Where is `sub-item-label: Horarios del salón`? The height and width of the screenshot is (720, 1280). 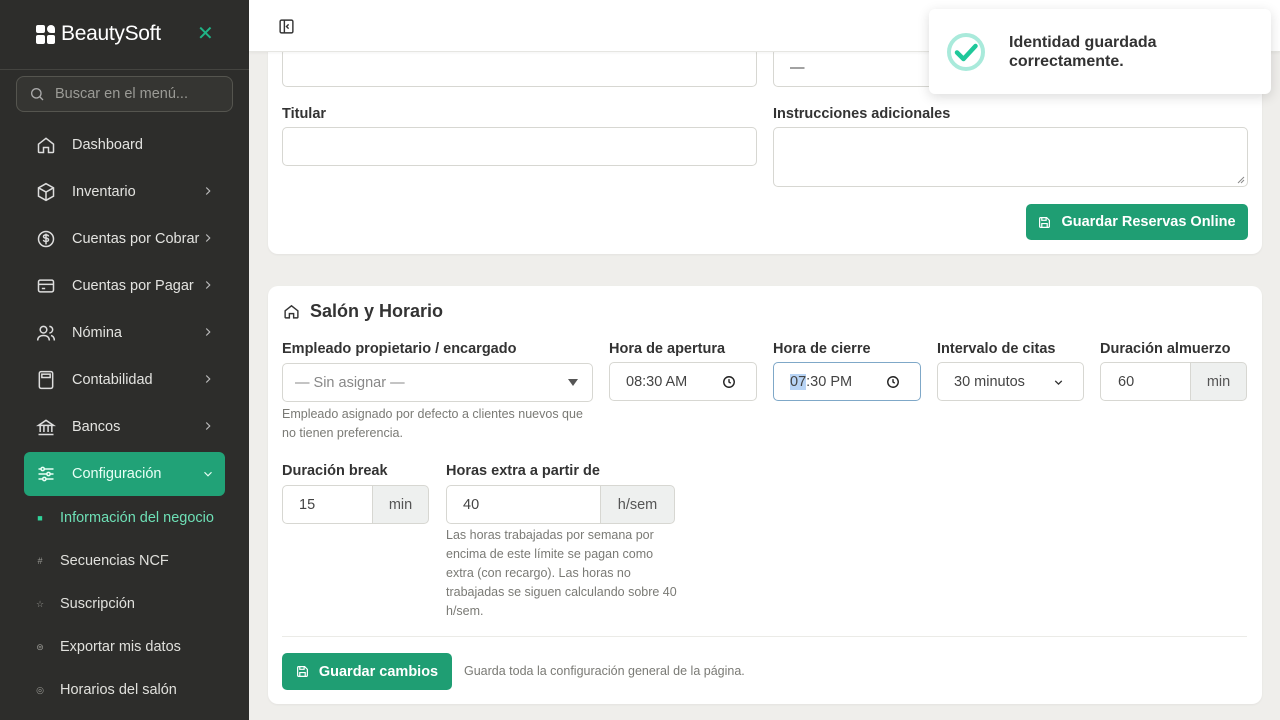 sub-item-label: Horarios del salón is located at coordinates (118, 690).